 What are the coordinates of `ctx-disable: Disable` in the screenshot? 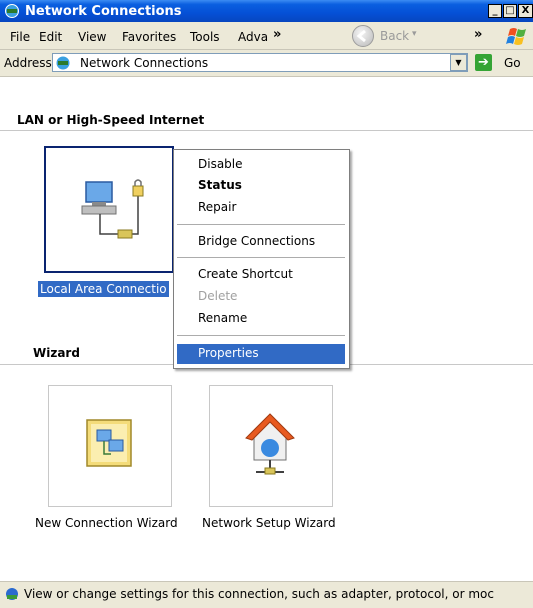 It's located at (220, 164).